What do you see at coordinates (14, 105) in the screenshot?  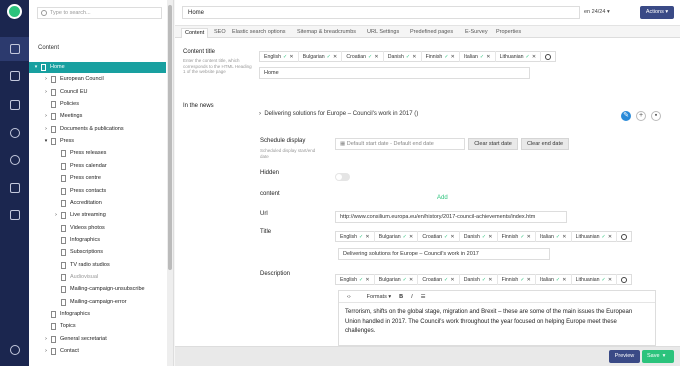 I see `wrench-nav-icon` at bounding box center [14, 105].